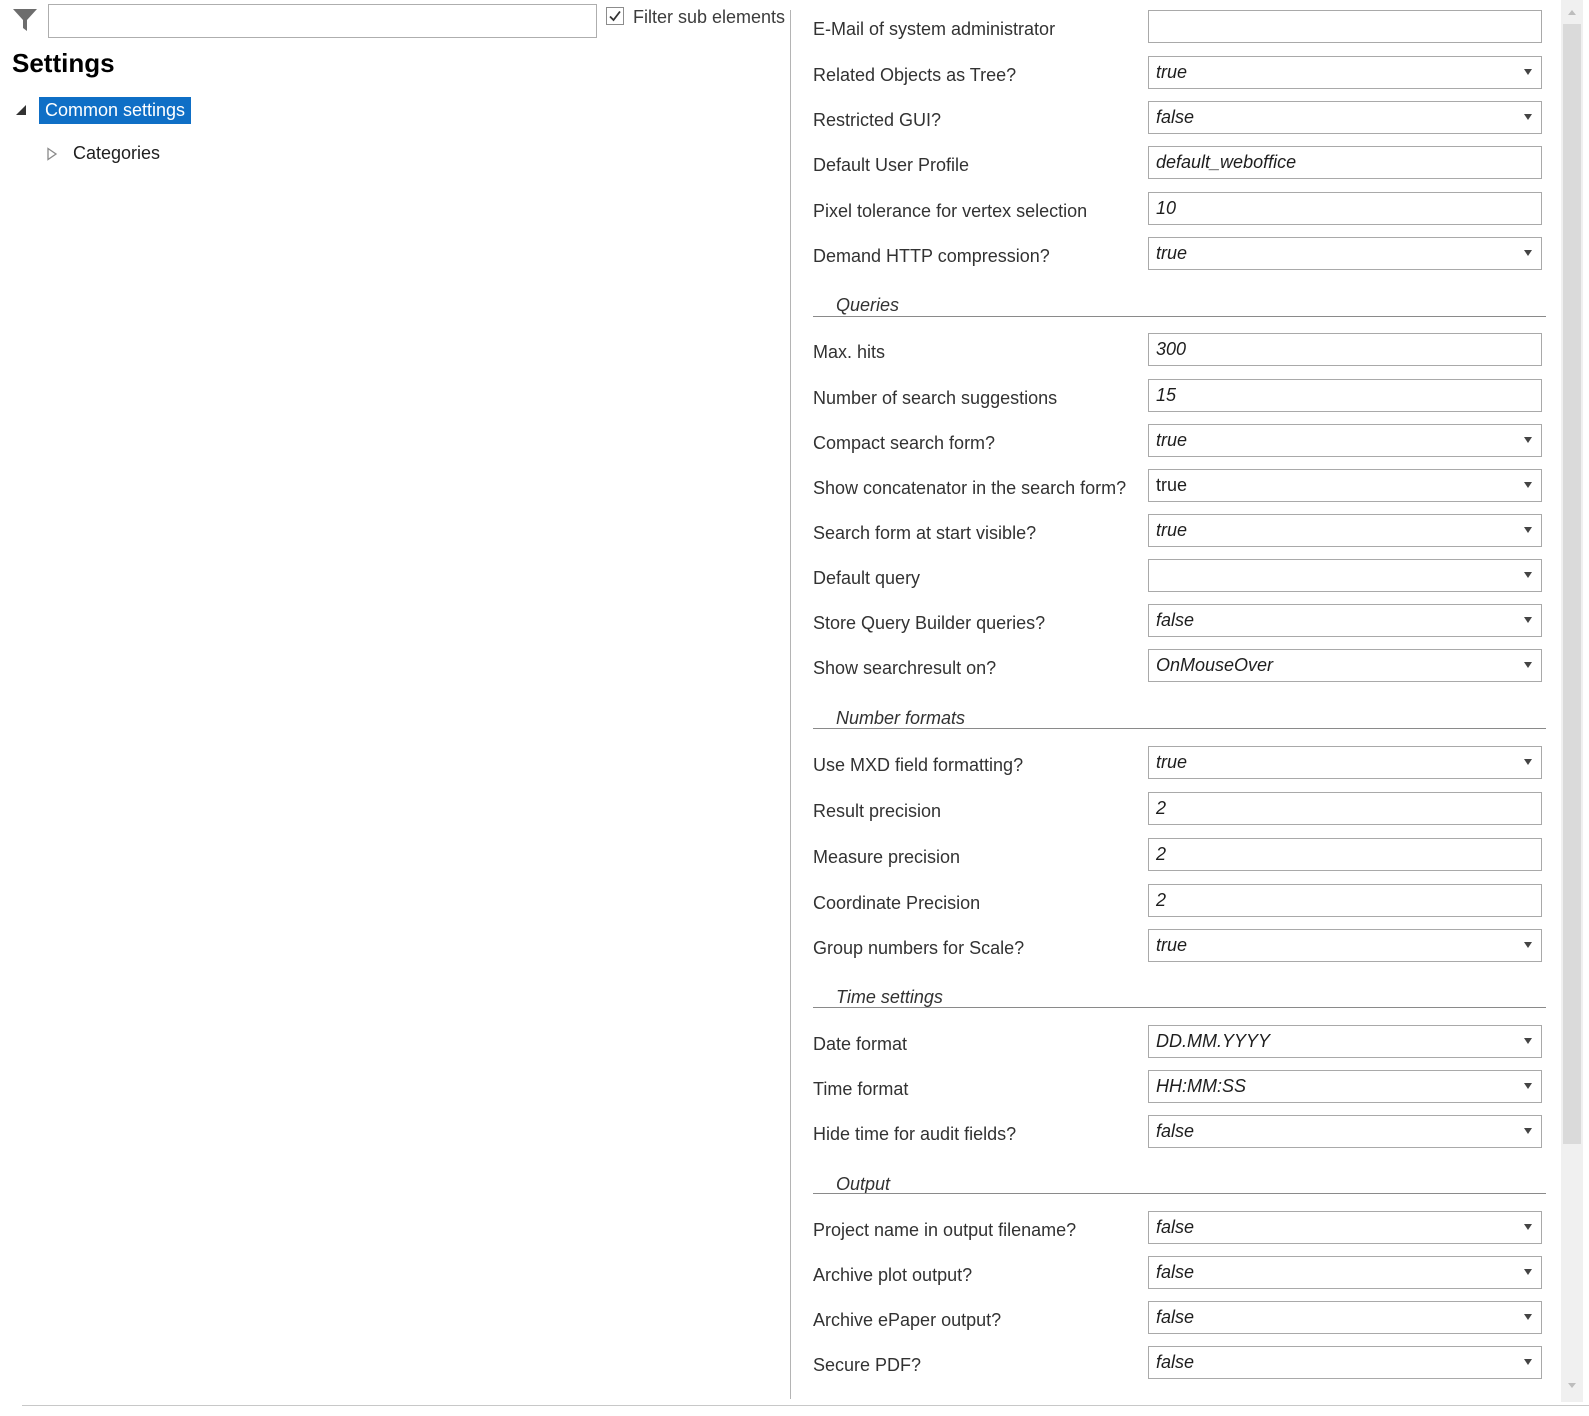 This screenshot has height=1416, width=1589. Describe the element at coordinates (867, 578) in the screenshot. I see `property-label-default-query: Default query` at that location.